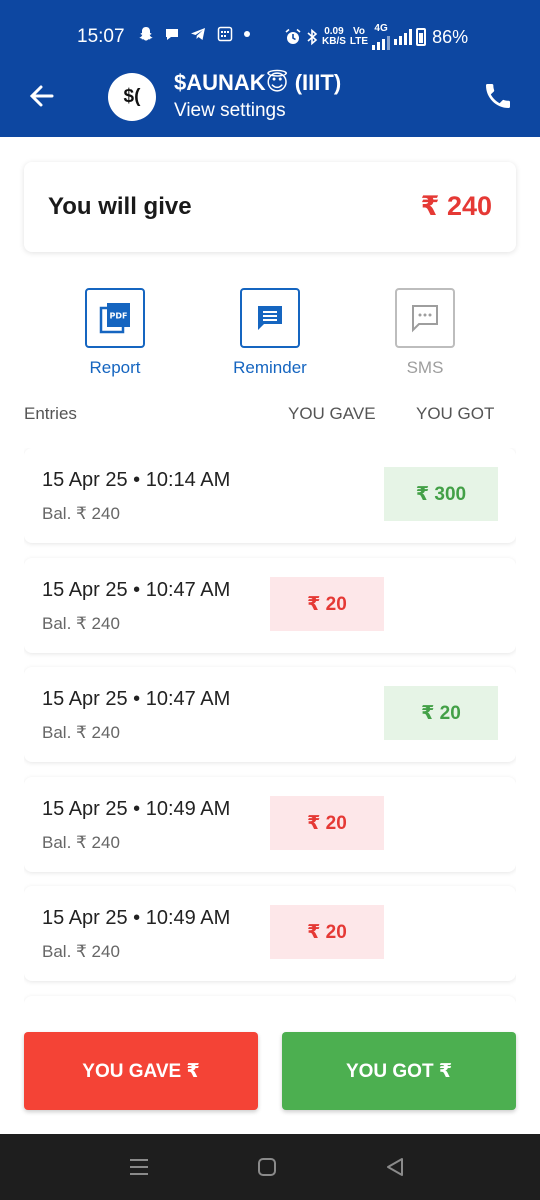 This screenshot has width=540, height=1200. I want to click on signal-bars-icon, so click(381, 42).